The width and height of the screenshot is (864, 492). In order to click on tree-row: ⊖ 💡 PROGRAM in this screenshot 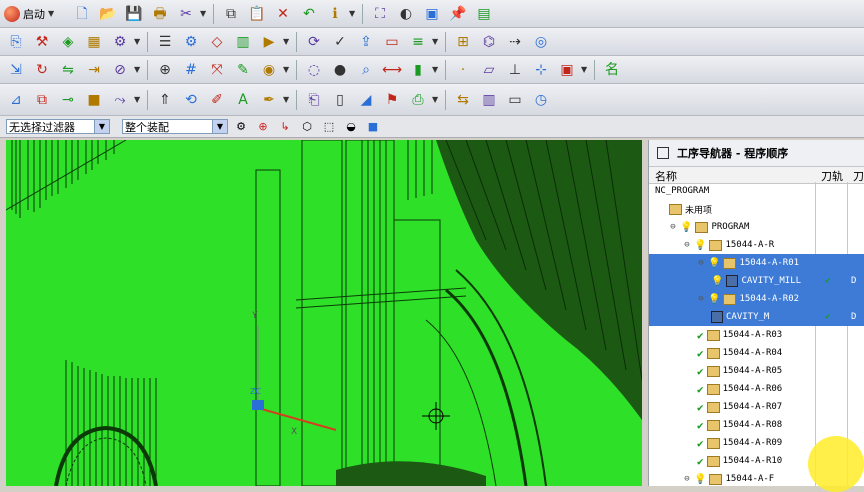, I will do `click(756, 227)`.